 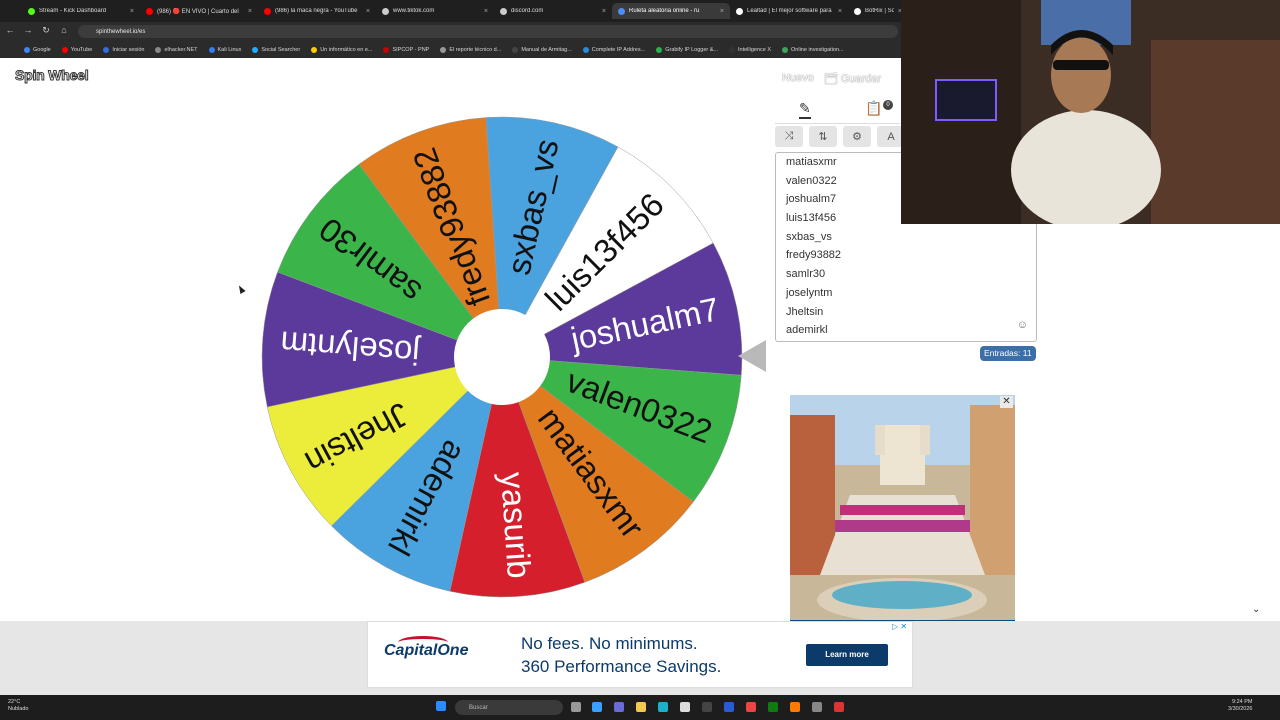 What do you see at coordinates (441, 706) in the screenshot?
I see `windows-start-icon` at bounding box center [441, 706].